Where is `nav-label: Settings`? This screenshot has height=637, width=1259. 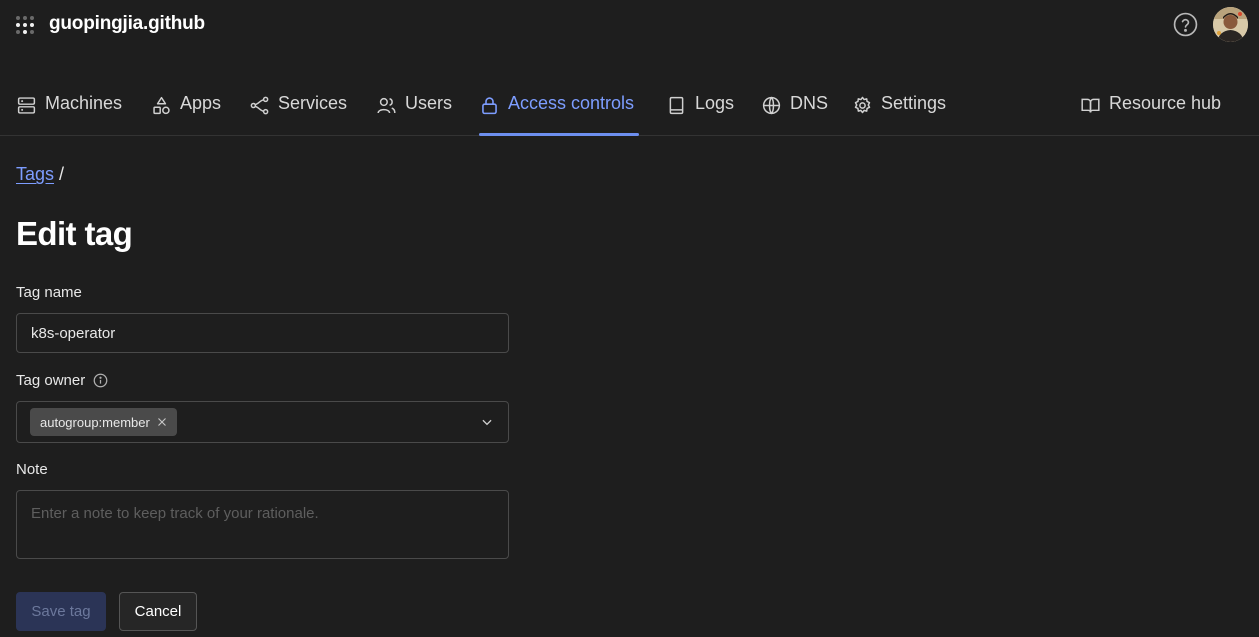
nav-label: Settings is located at coordinates (914, 103).